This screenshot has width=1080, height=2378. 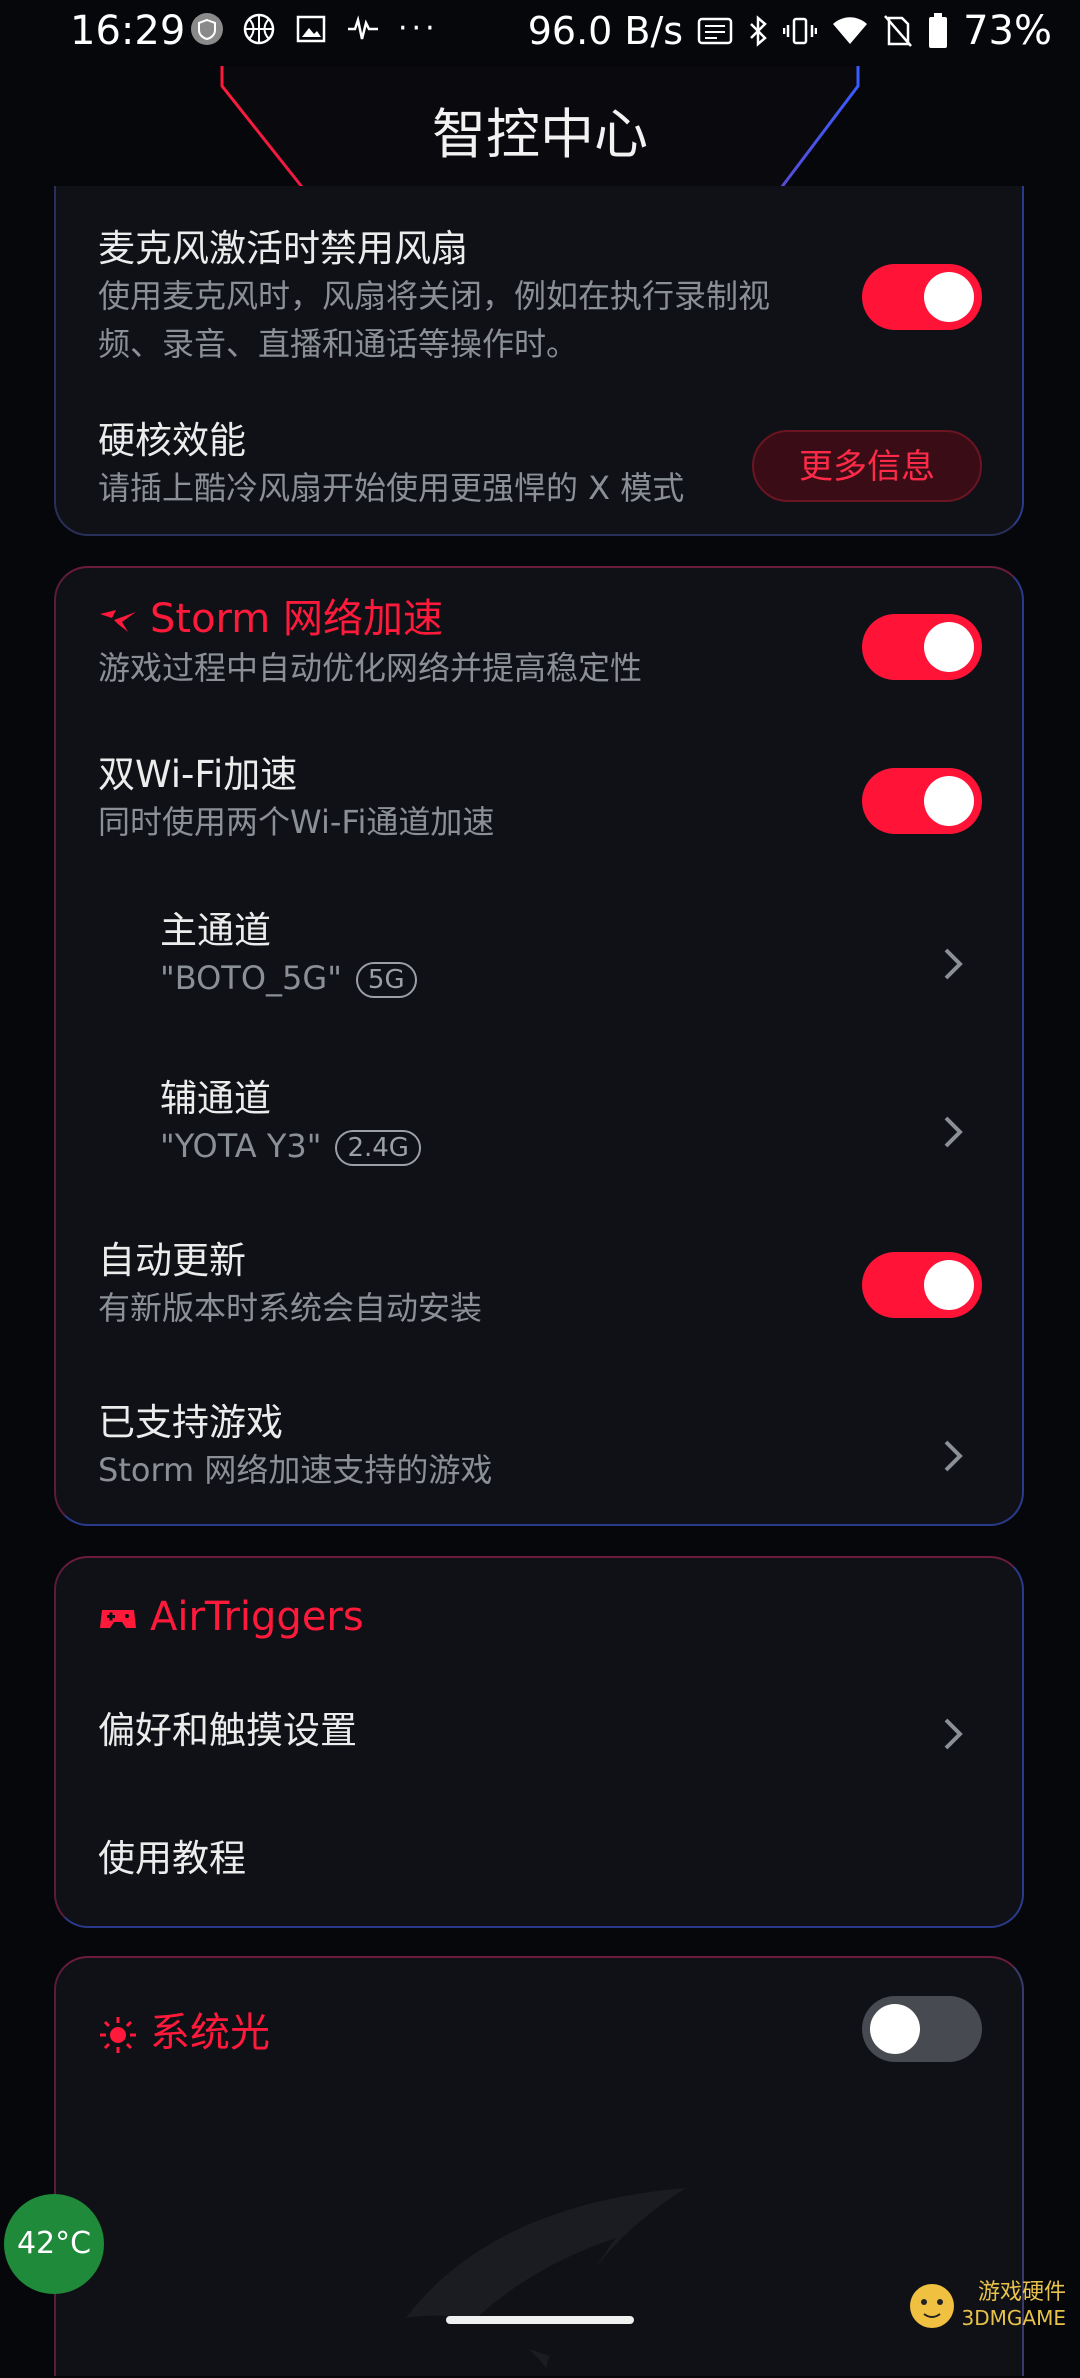 What do you see at coordinates (1021, 2292) in the screenshot?
I see `watermark-line1: 游戏硬件` at bounding box center [1021, 2292].